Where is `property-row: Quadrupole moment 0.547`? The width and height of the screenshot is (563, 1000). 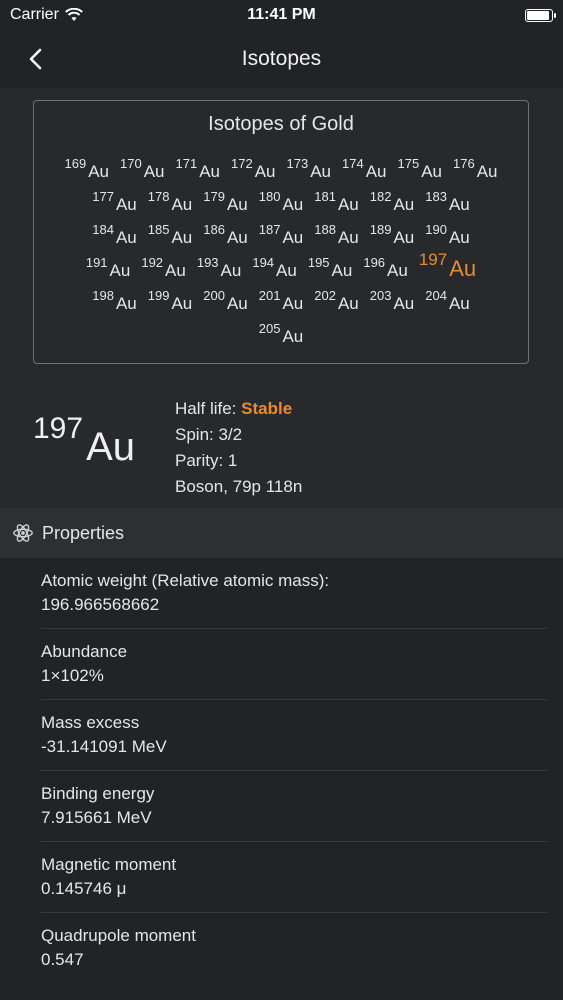 property-row: Quadrupole moment 0.547 is located at coordinates (281, 948).